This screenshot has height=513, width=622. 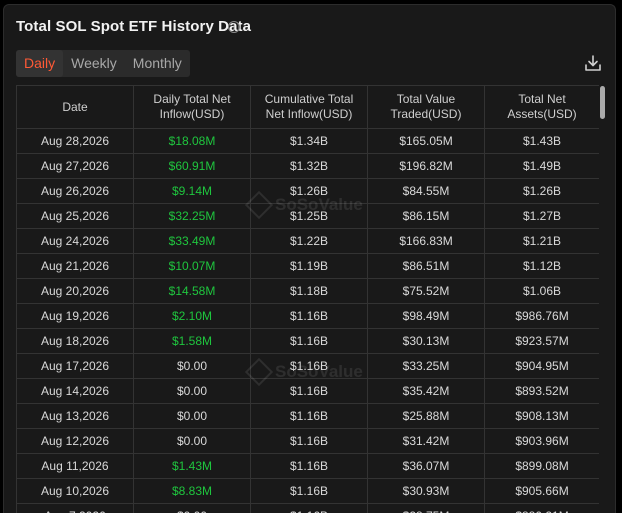 I want to click on cell-total-net-assets: $880.21M, so click(x=541, y=508).